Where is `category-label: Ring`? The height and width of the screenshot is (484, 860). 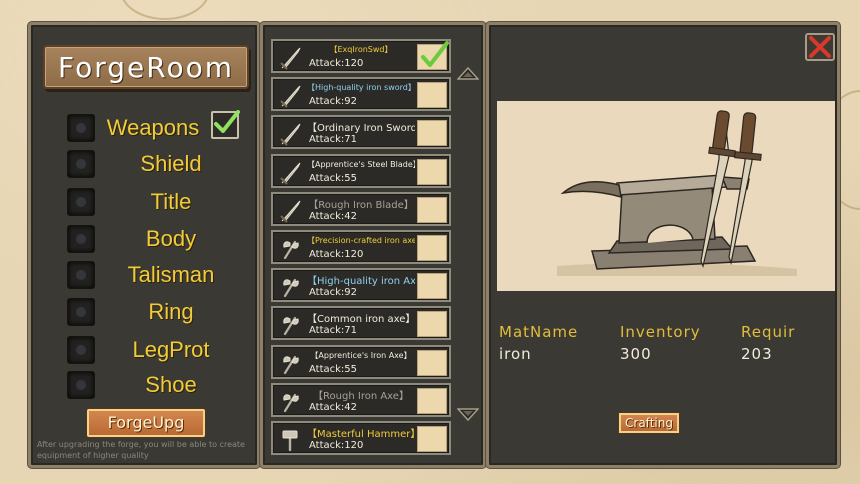
category-label: Ring is located at coordinates (171, 311).